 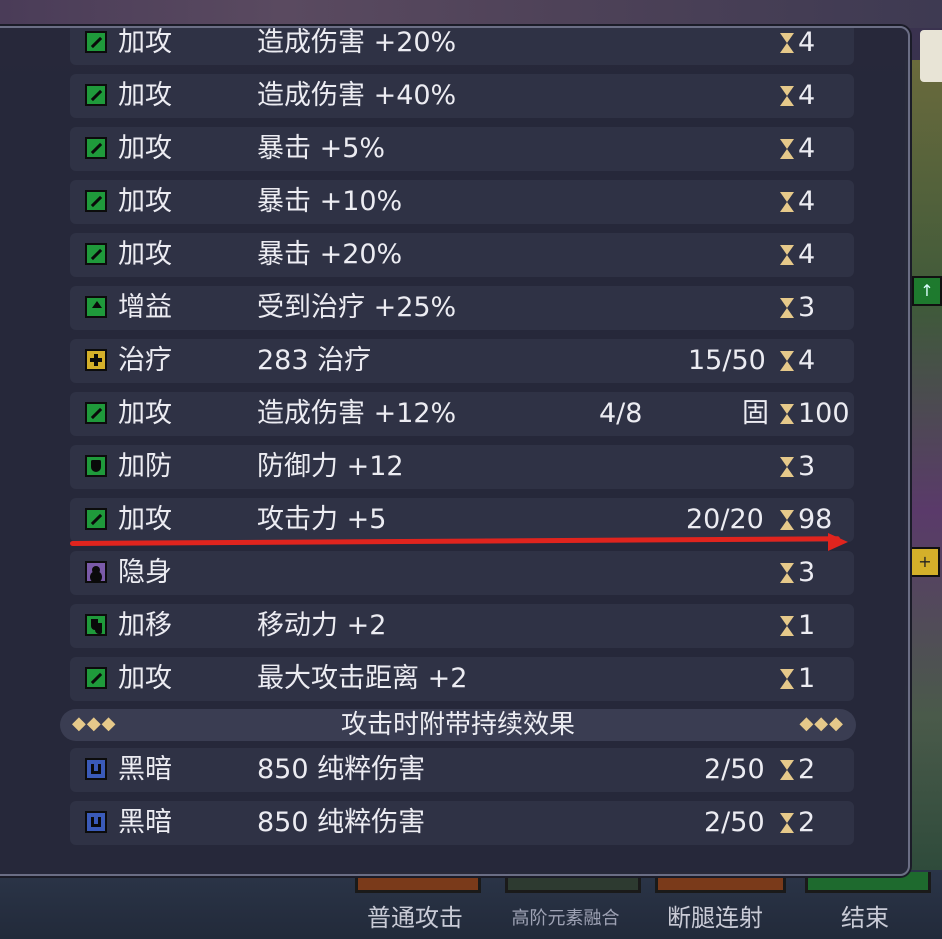 I want to click on skill-leg-shot: 断腿连射, so click(x=715, y=918).